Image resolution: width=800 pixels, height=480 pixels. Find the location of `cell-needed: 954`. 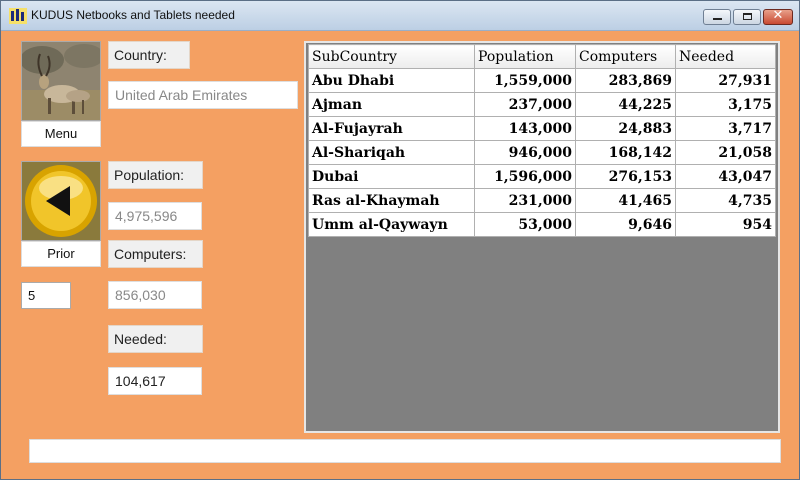

cell-needed: 954 is located at coordinates (725, 224).